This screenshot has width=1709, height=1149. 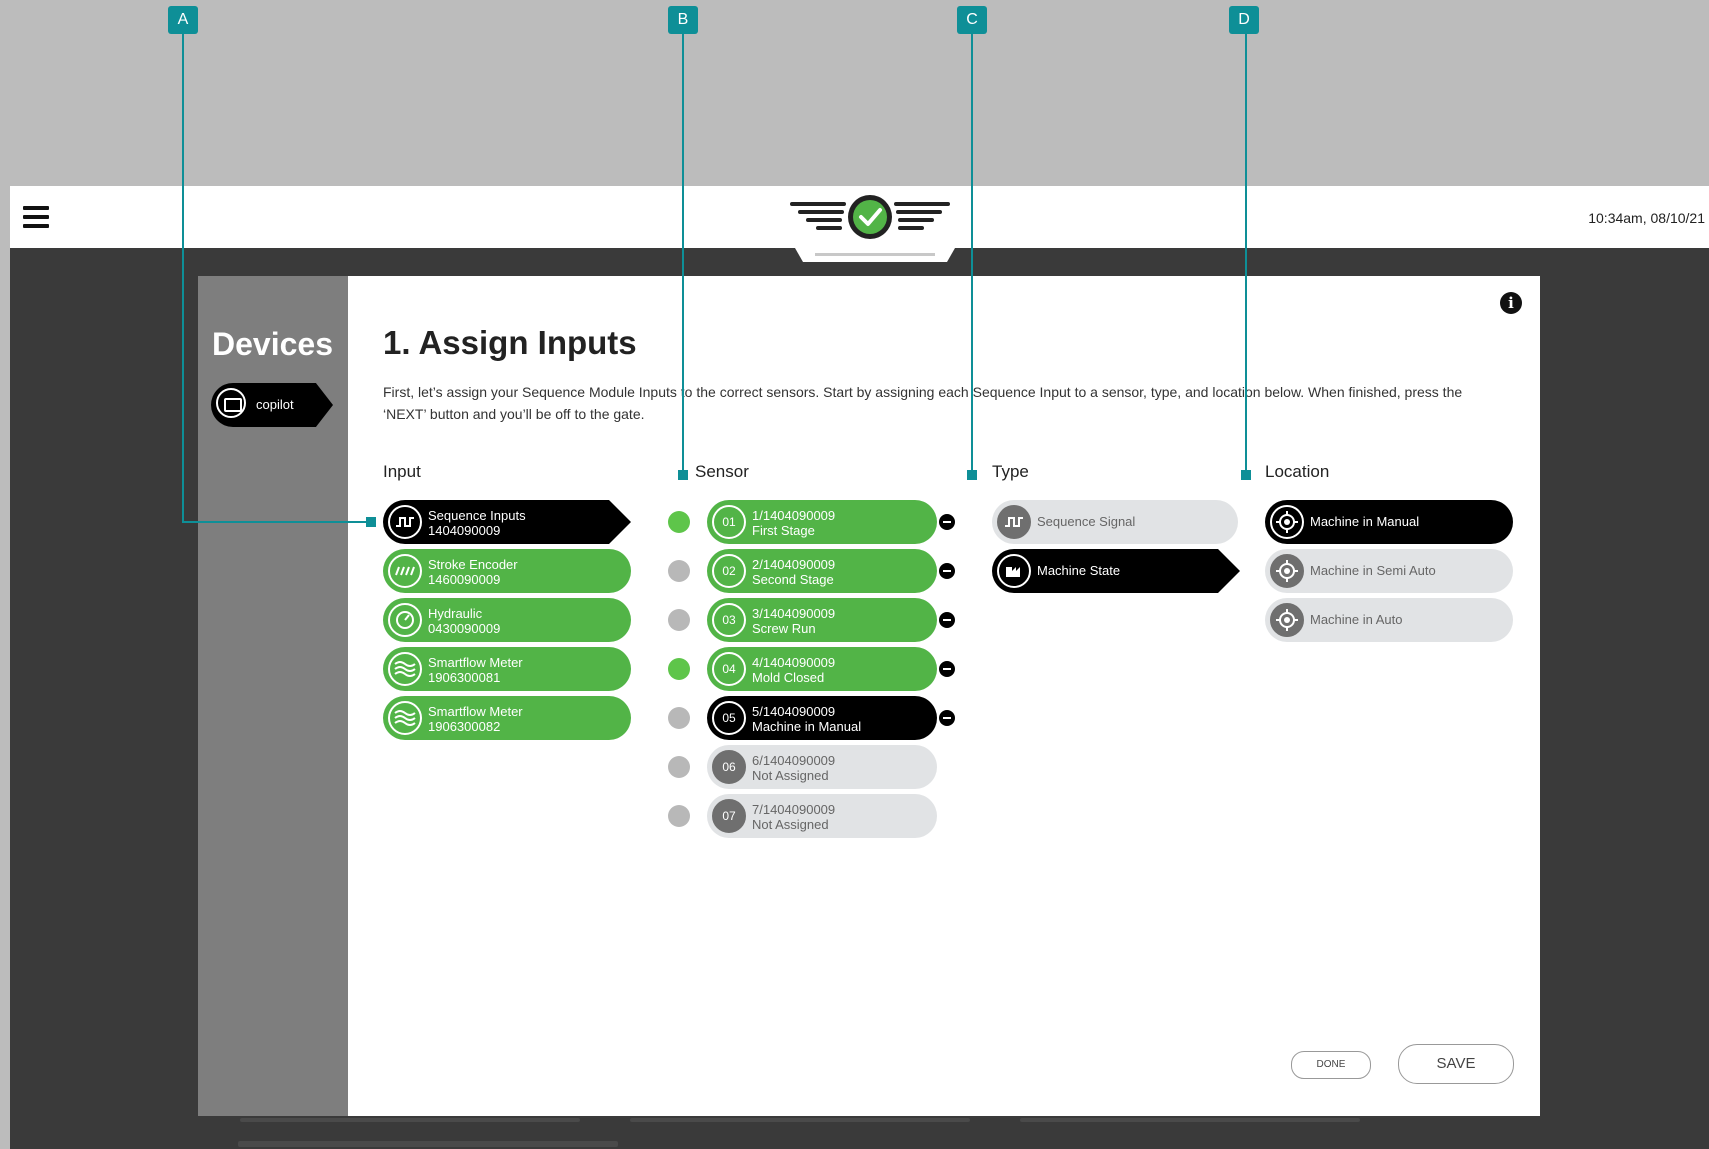 What do you see at coordinates (683, 20) in the screenshot?
I see `callout-label-b: B` at bounding box center [683, 20].